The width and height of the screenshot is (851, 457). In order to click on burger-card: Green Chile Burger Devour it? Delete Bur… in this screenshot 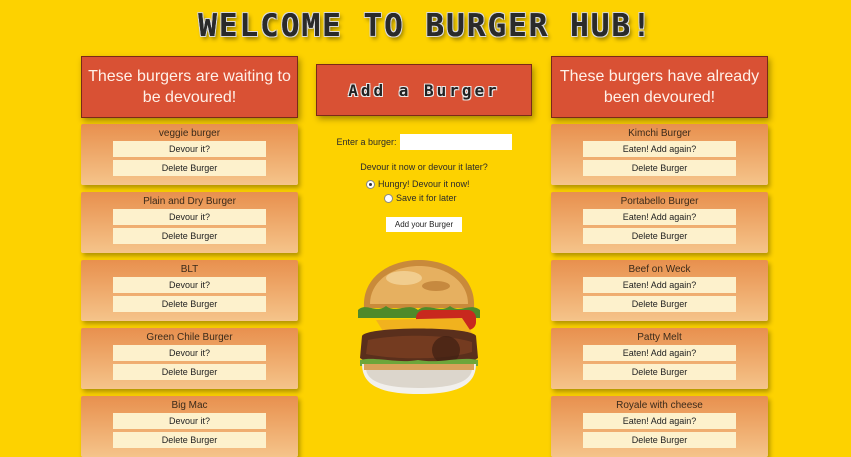, I will do `click(189, 358)`.